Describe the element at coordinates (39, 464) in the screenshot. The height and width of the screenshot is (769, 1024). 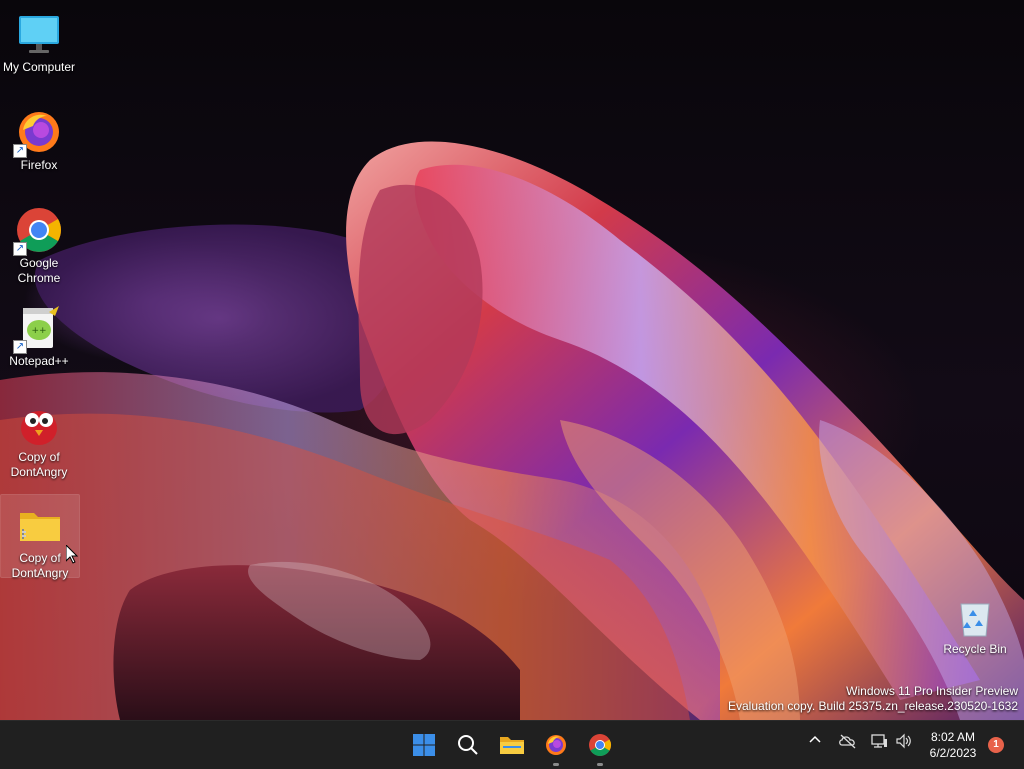
I see `desktop-icon-label: Copy of DontAngry` at that location.